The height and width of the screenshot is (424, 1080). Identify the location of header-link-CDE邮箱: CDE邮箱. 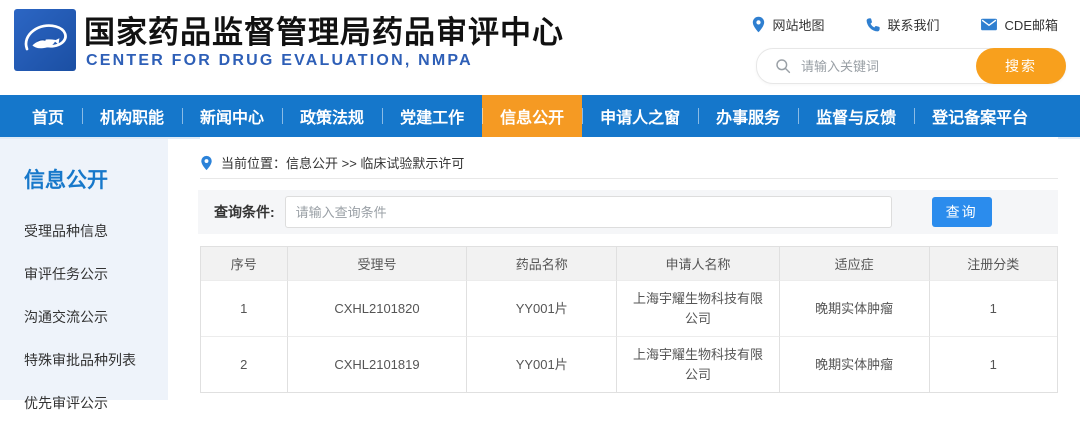
(1019, 24).